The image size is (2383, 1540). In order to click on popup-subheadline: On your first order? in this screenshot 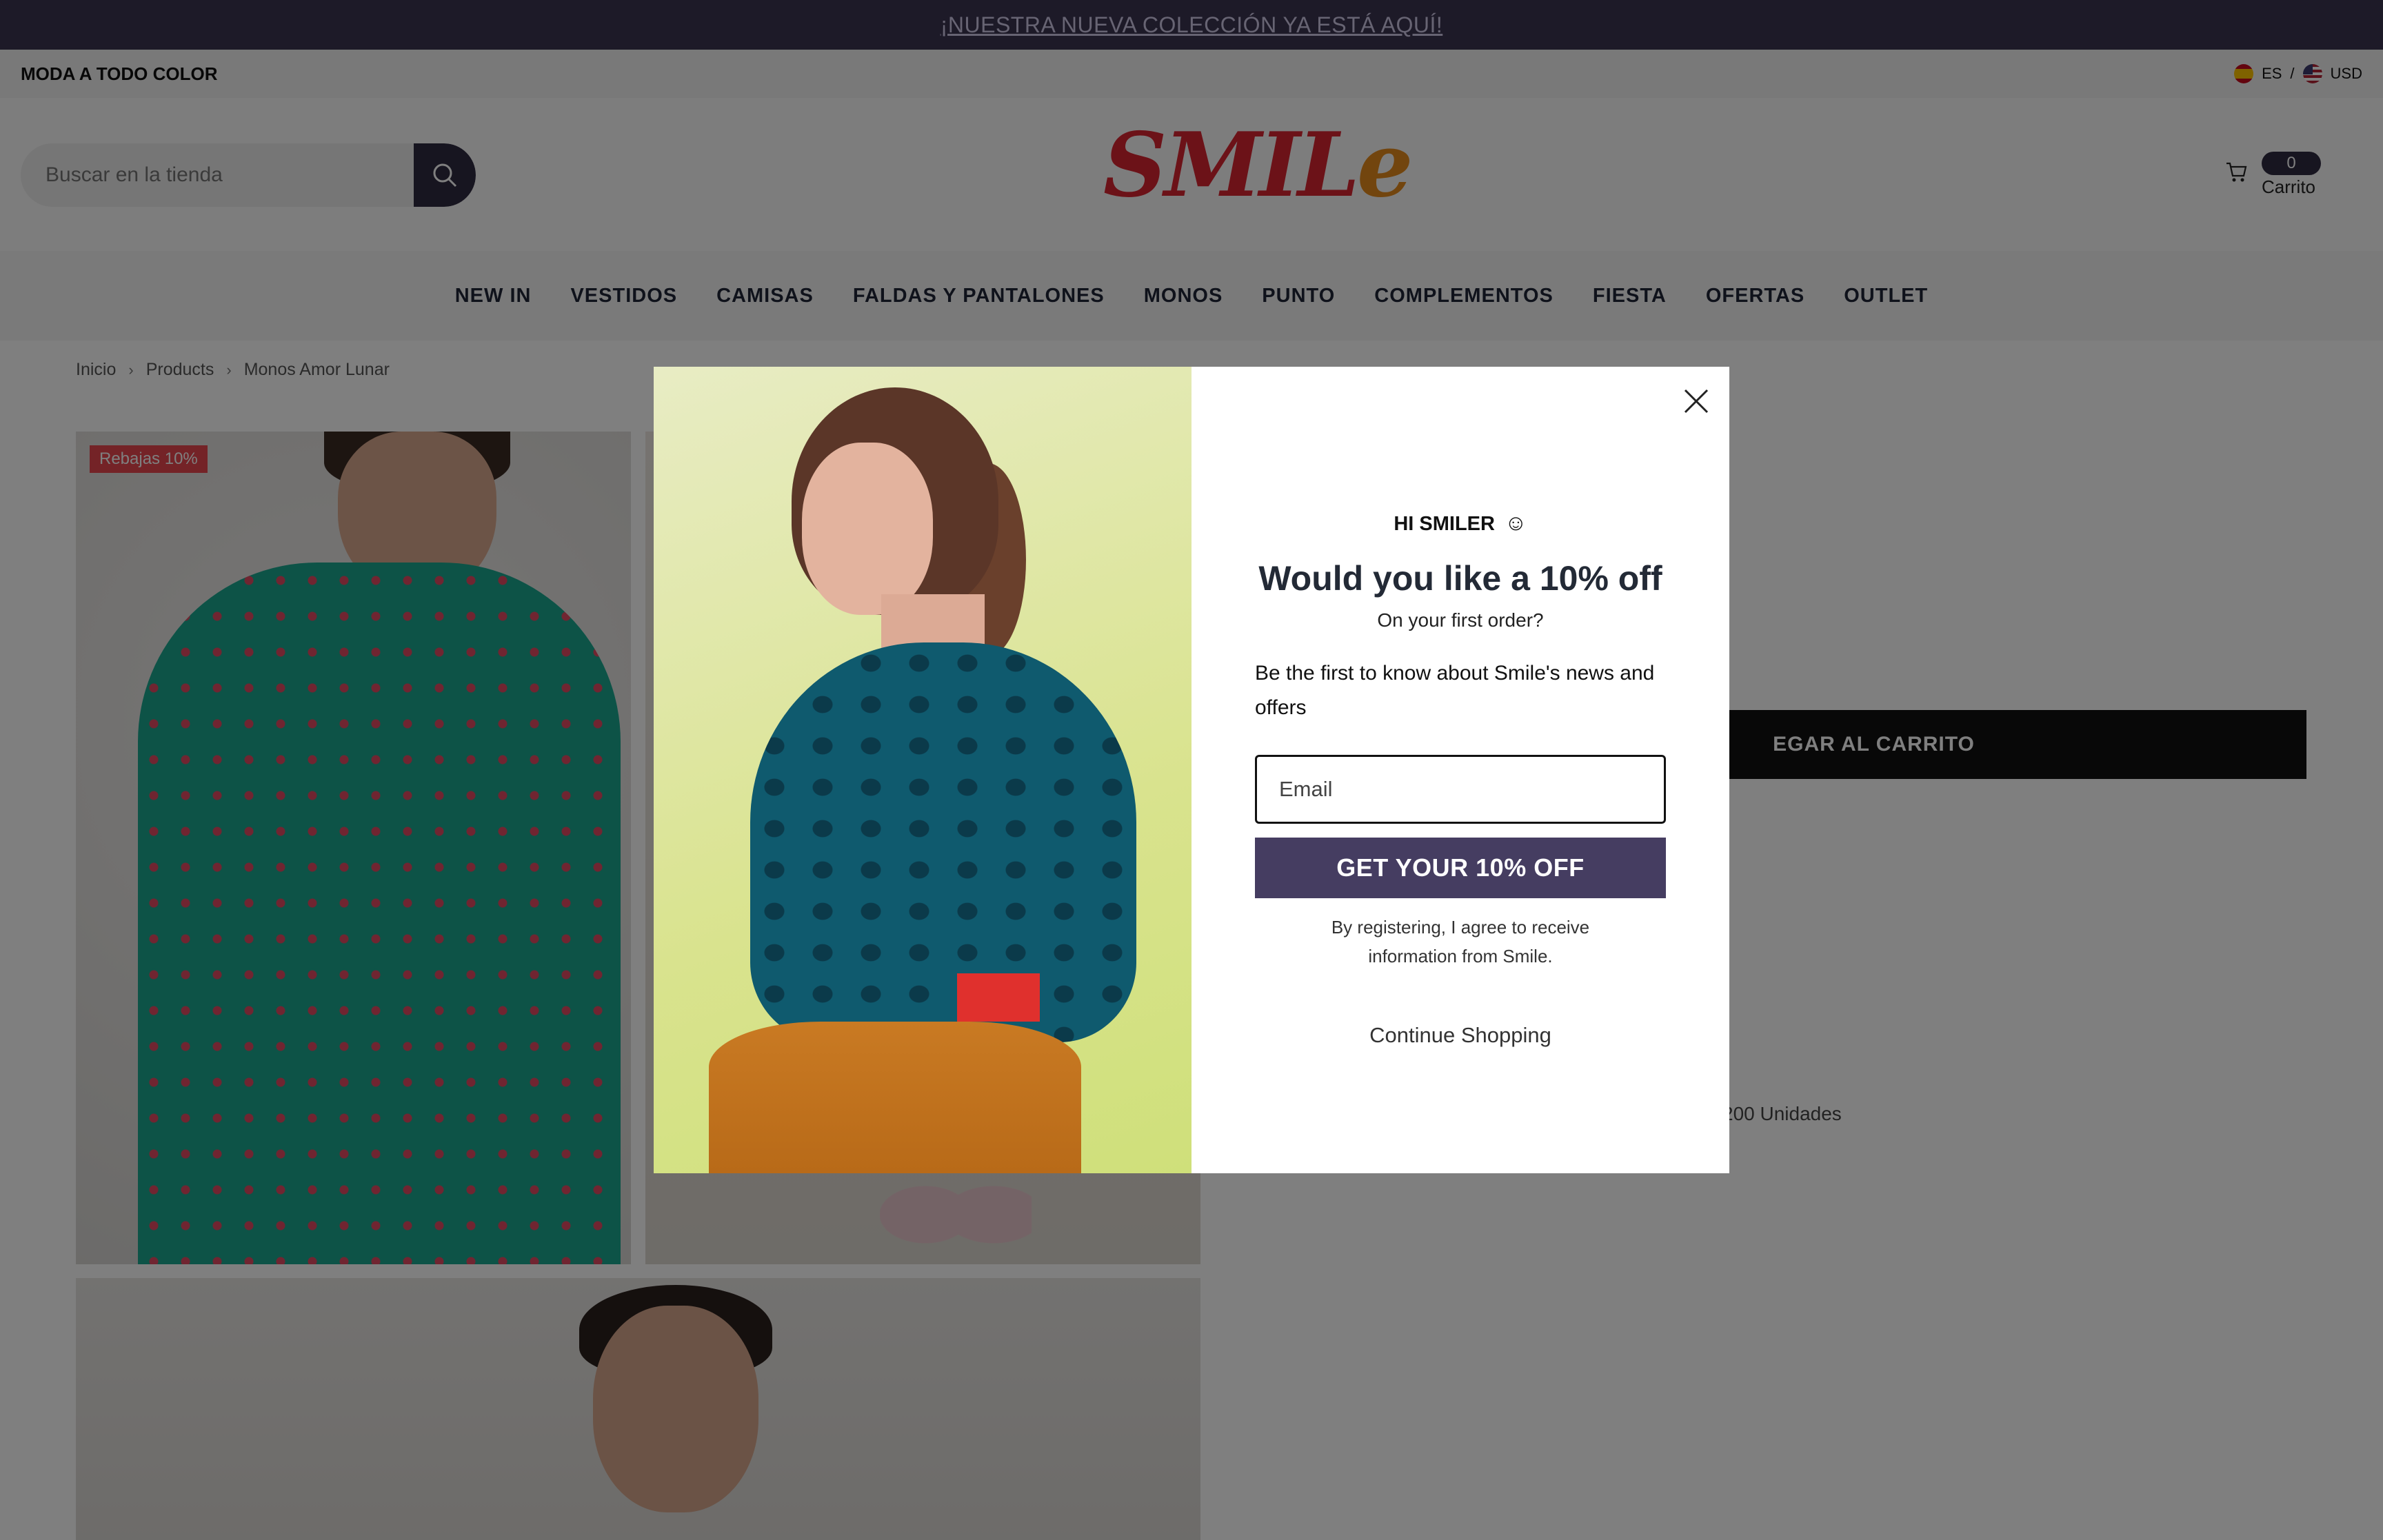, I will do `click(1460, 620)`.